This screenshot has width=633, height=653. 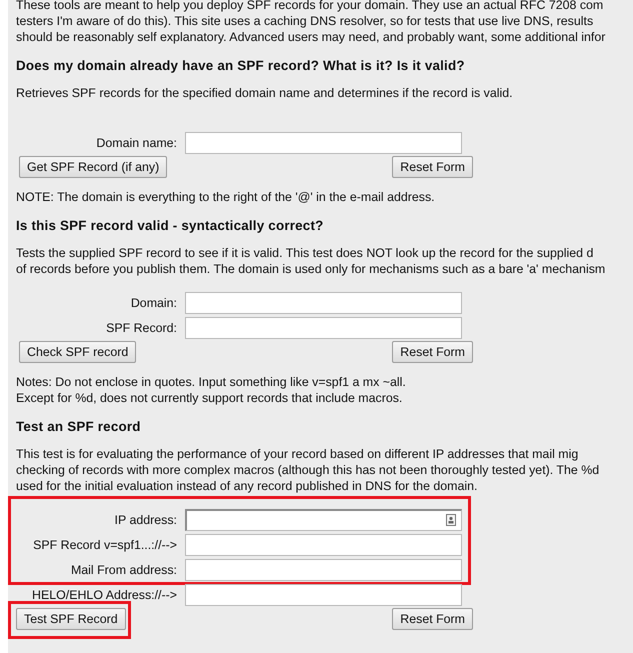 What do you see at coordinates (211, 390) in the screenshot?
I see `note-text: Notes: Do not enclose in quotes. Input something like v=spf1 a mx ~all. Except for %d, does not currently support records that include macros.` at bounding box center [211, 390].